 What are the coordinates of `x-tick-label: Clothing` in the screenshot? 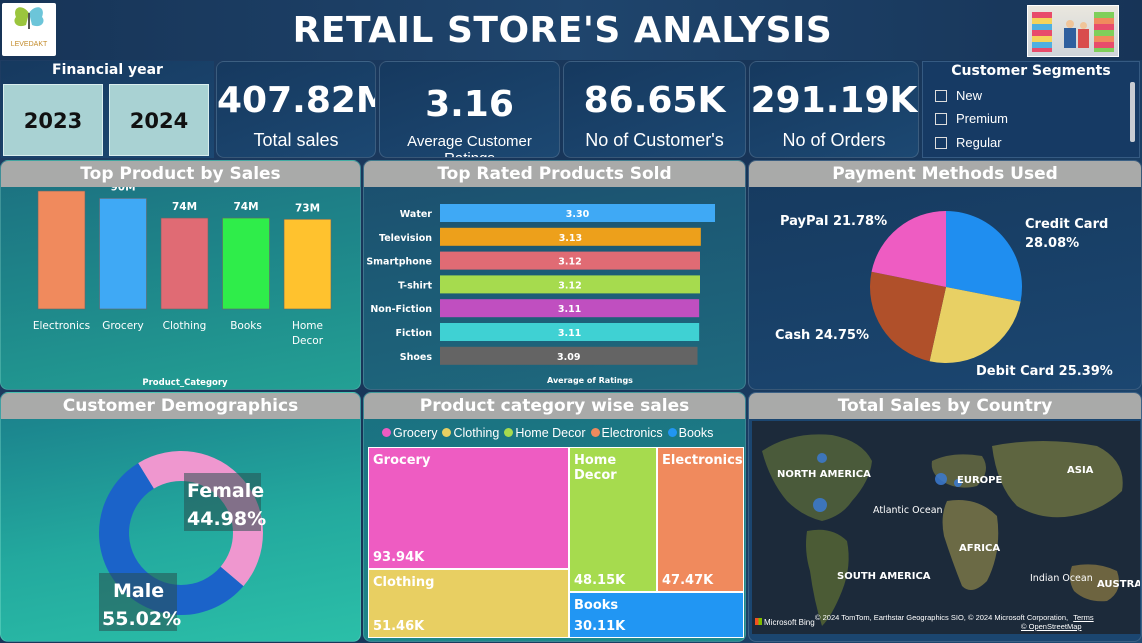 It's located at (185, 326).